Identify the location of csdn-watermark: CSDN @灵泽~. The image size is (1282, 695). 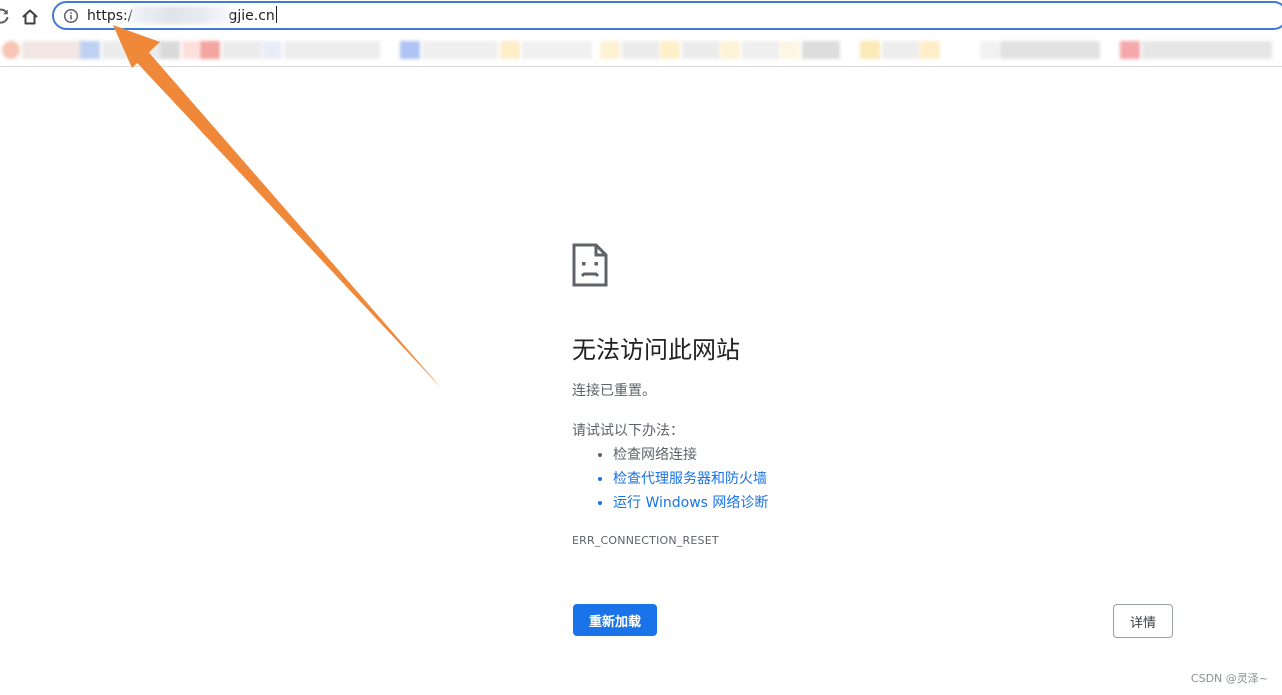
(1229, 678).